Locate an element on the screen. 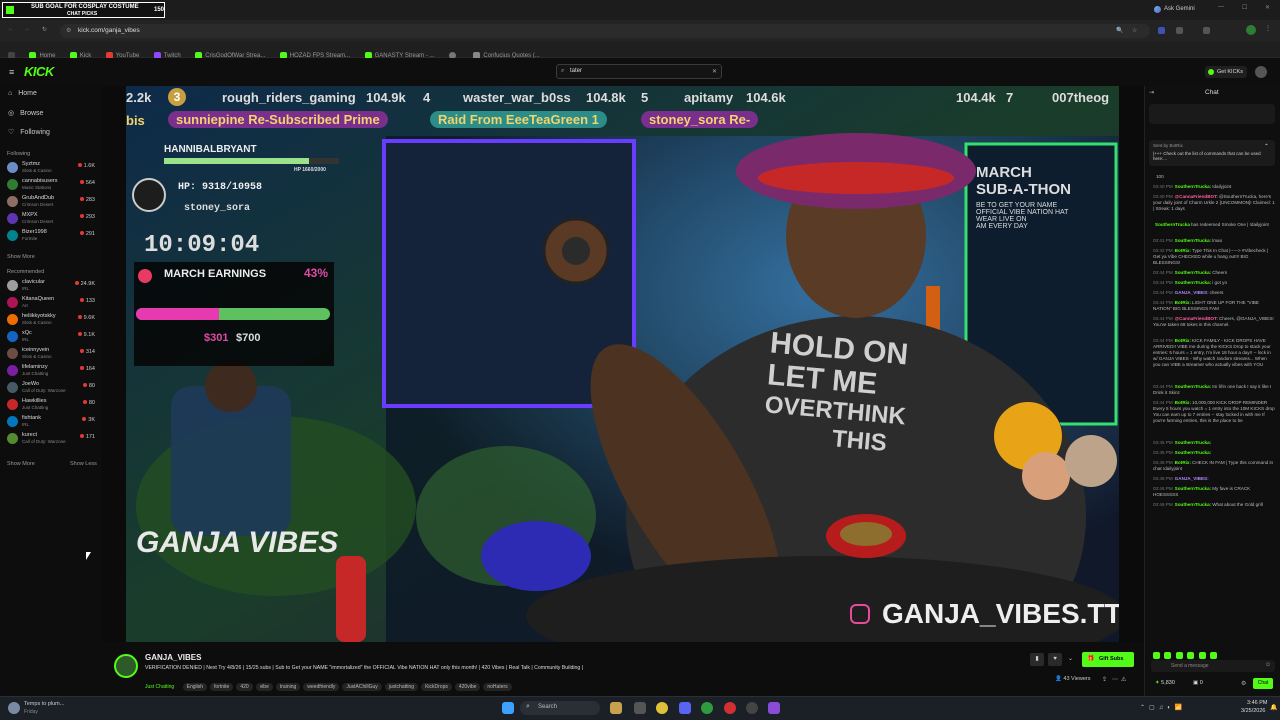 The width and height of the screenshot is (1280, 720). collapse-chat-icon: ⇥ is located at coordinates (1151, 92).